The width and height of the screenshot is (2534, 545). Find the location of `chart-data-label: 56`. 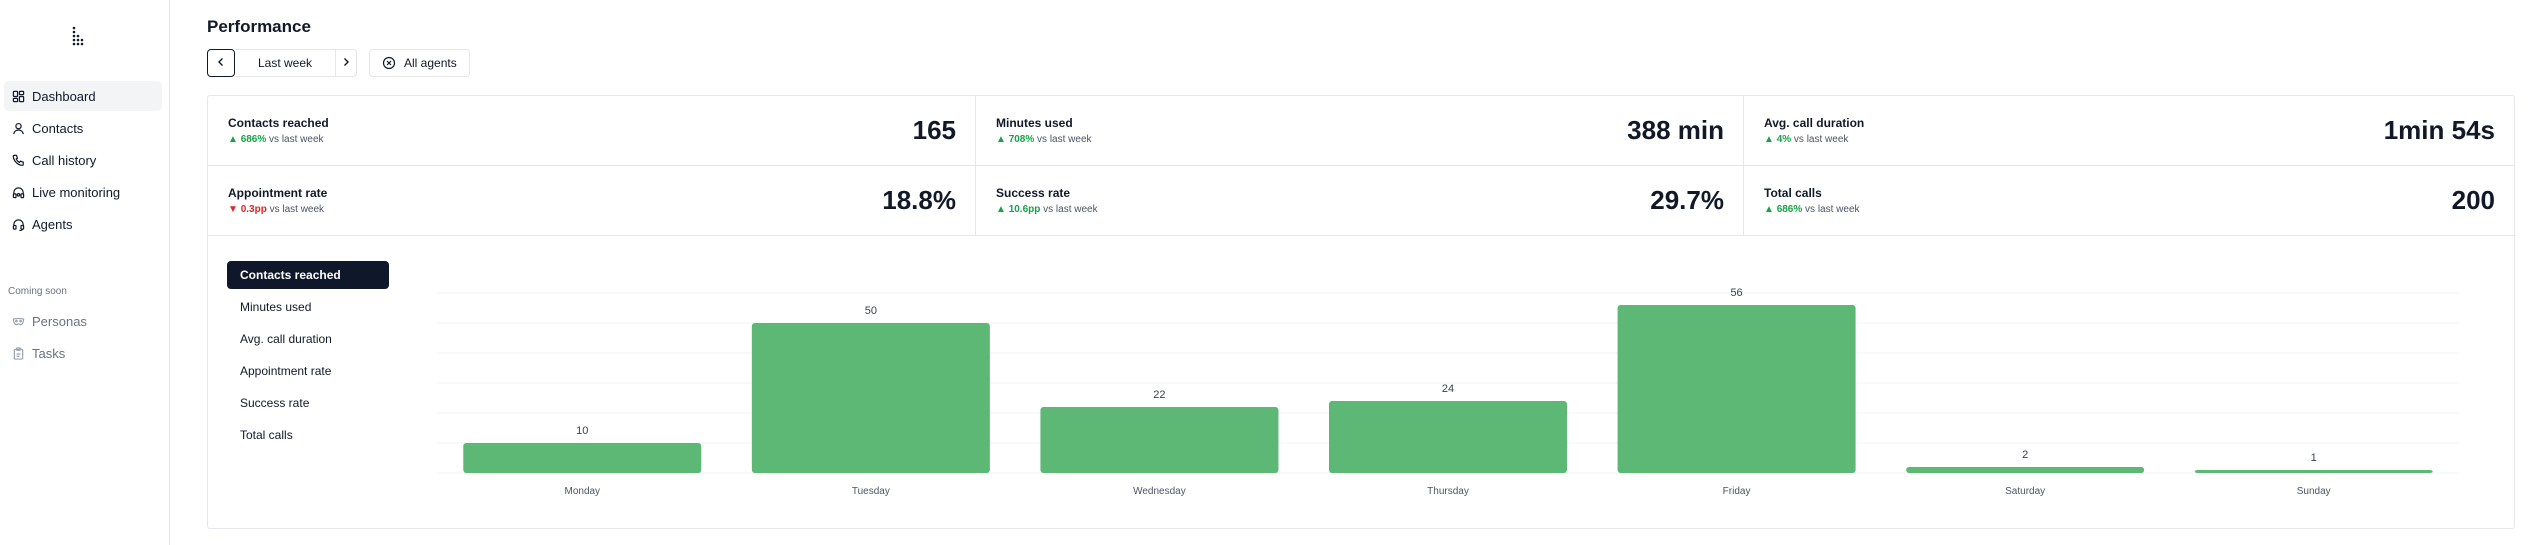

chart-data-label: 56 is located at coordinates (1736, 293).